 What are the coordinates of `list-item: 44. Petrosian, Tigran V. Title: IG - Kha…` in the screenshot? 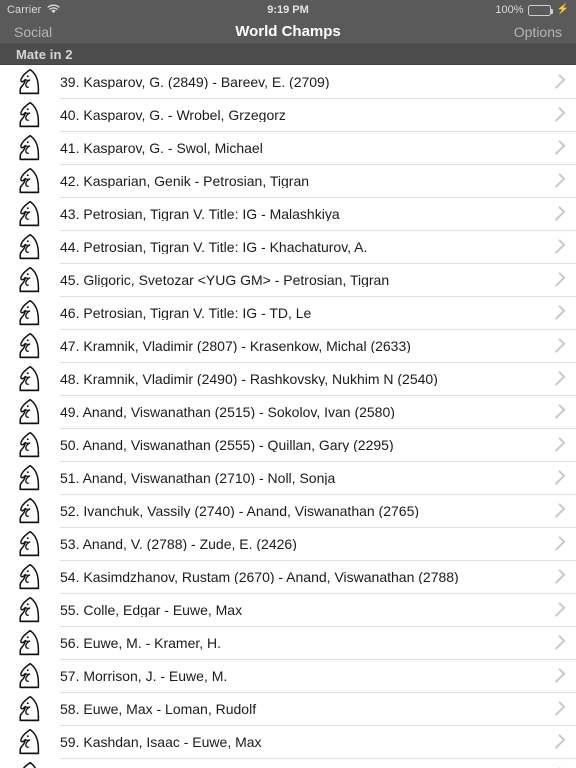 It's located at (288, 246).